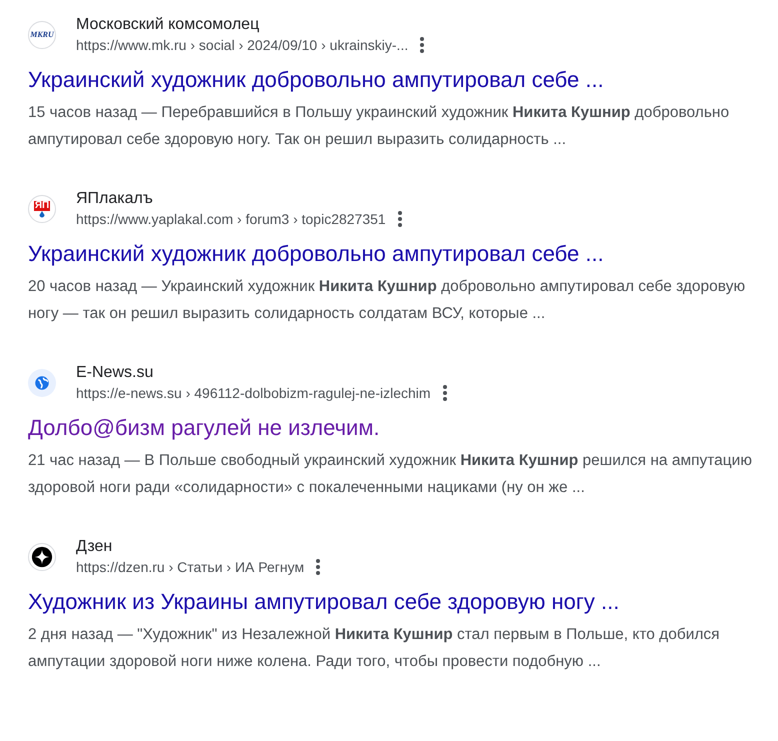  I want to click on result-url: https://www.yaplakal.com › forum3 › topic2827351, so click(231, 219).